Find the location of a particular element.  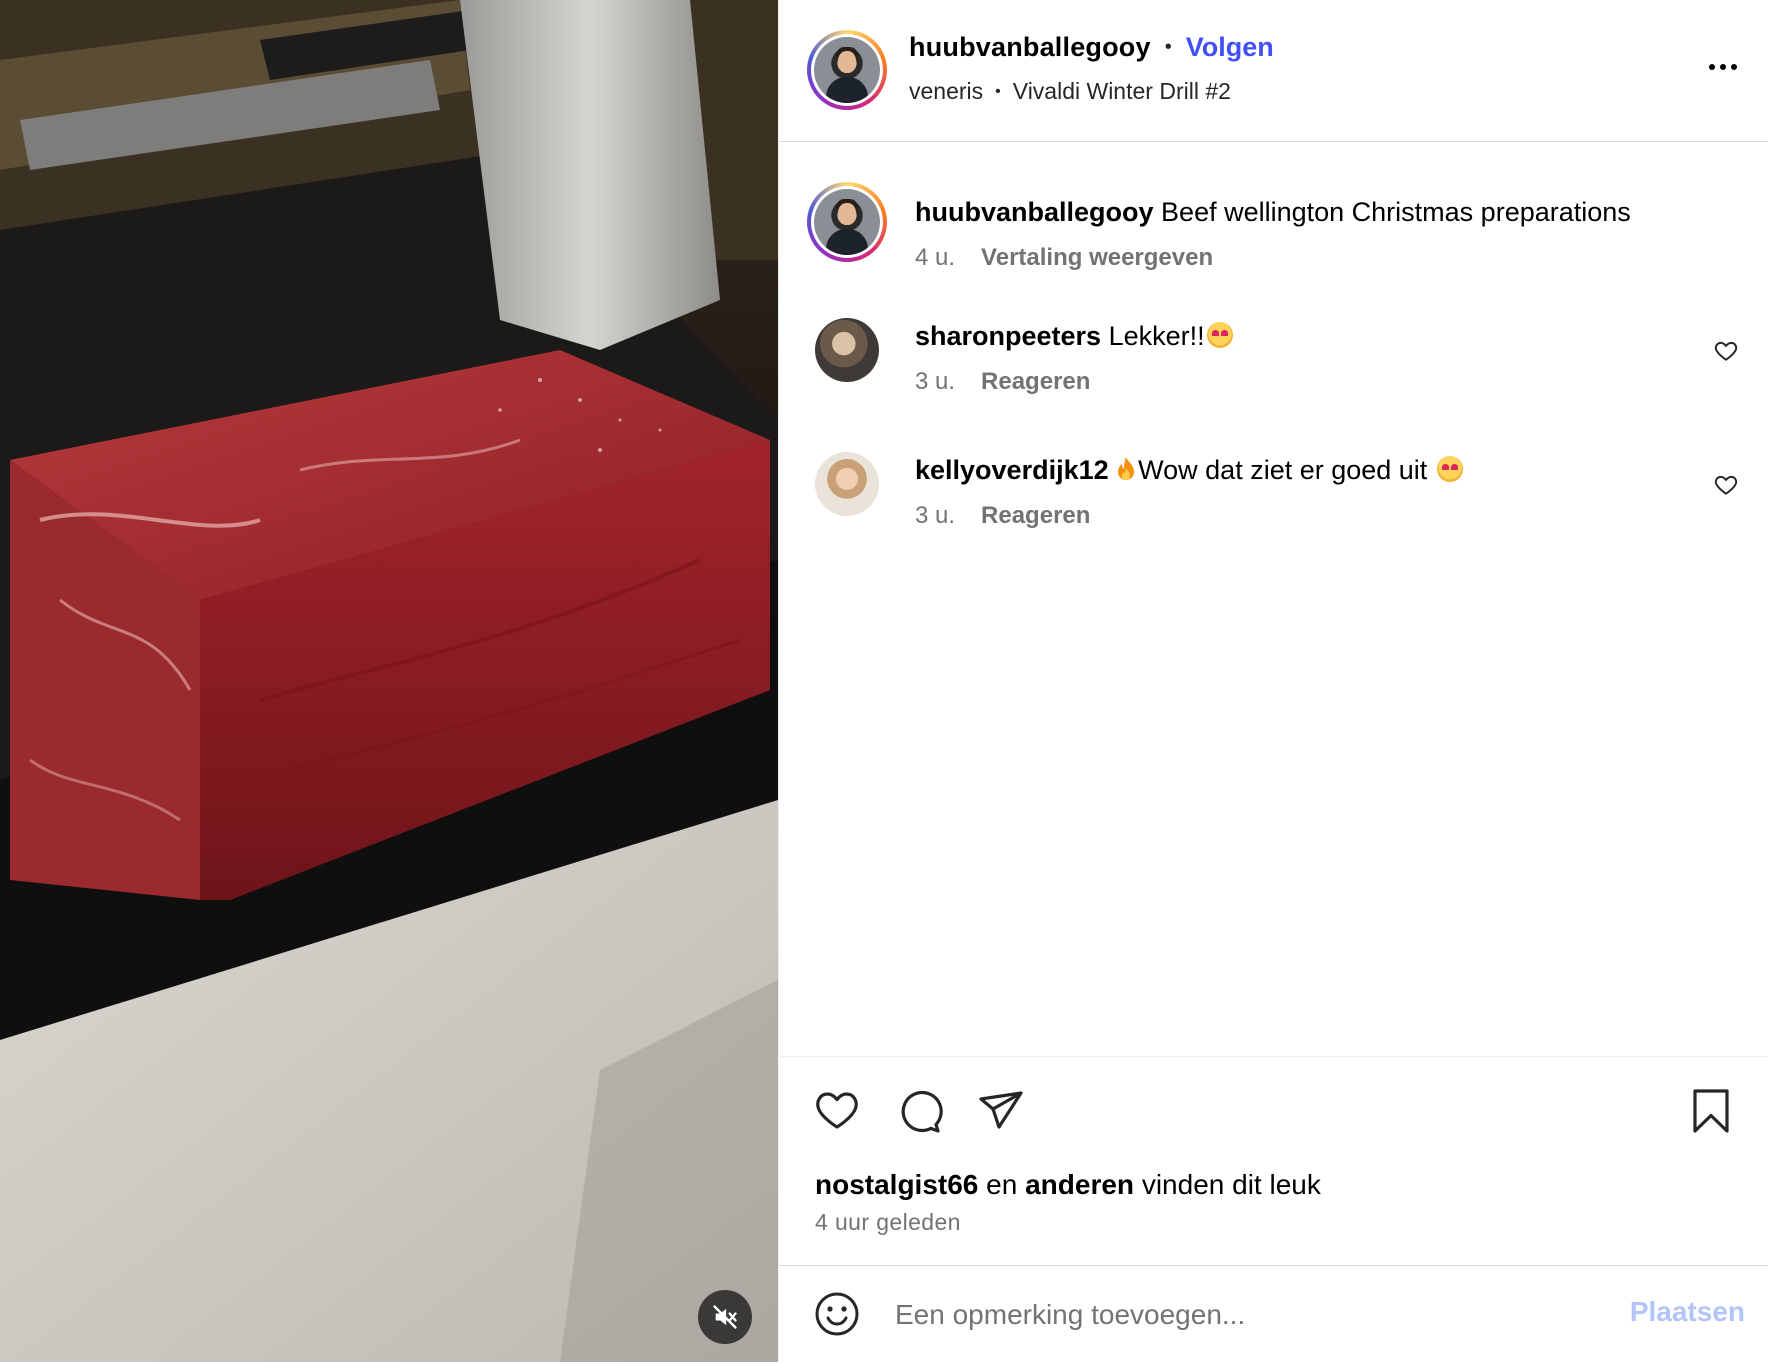

caption-text: Beef wellington Christmas preparations is located at coordinates (1396, 212).